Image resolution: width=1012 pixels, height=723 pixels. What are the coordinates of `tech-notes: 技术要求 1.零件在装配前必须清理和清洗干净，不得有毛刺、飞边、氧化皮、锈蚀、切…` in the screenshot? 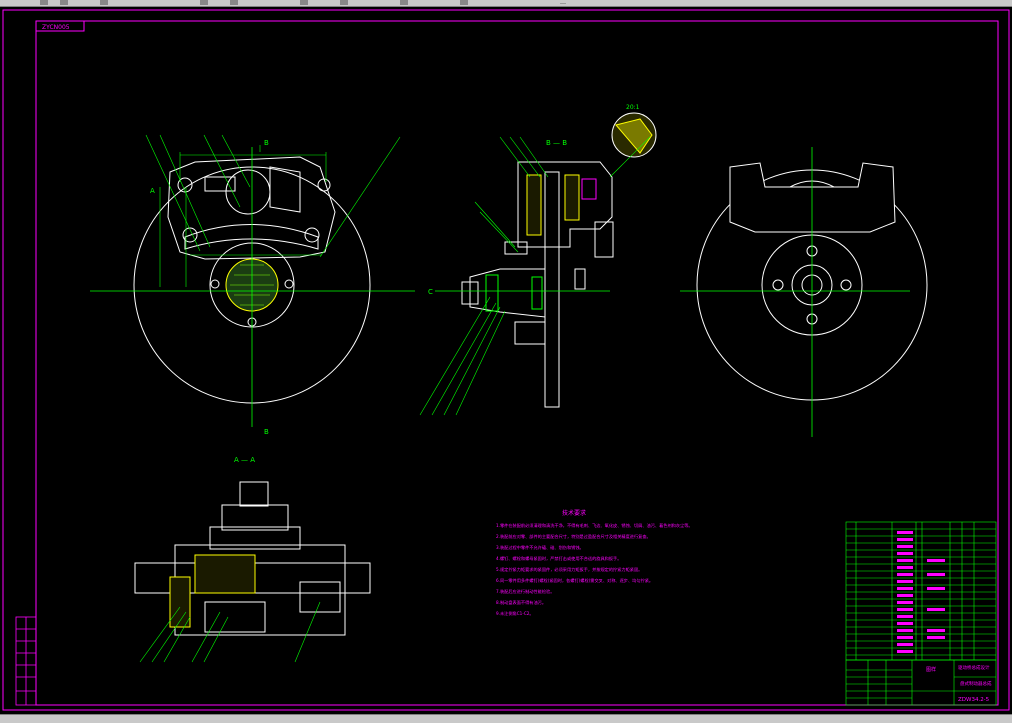 It's located at (594, 563).